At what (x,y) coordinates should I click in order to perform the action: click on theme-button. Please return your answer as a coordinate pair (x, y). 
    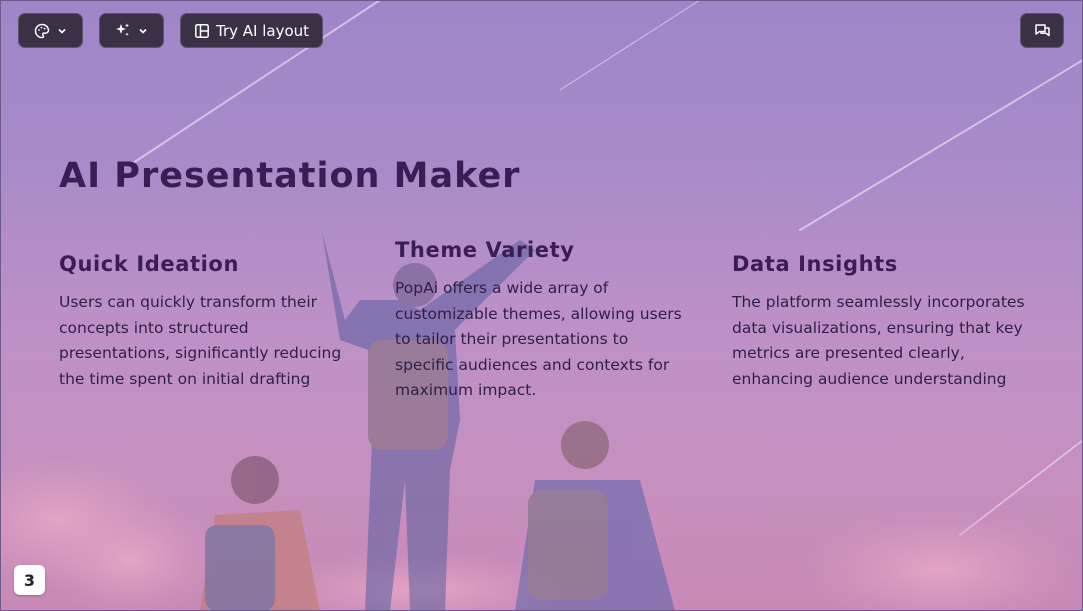
    Looking at the image, I should click on (50, 30).